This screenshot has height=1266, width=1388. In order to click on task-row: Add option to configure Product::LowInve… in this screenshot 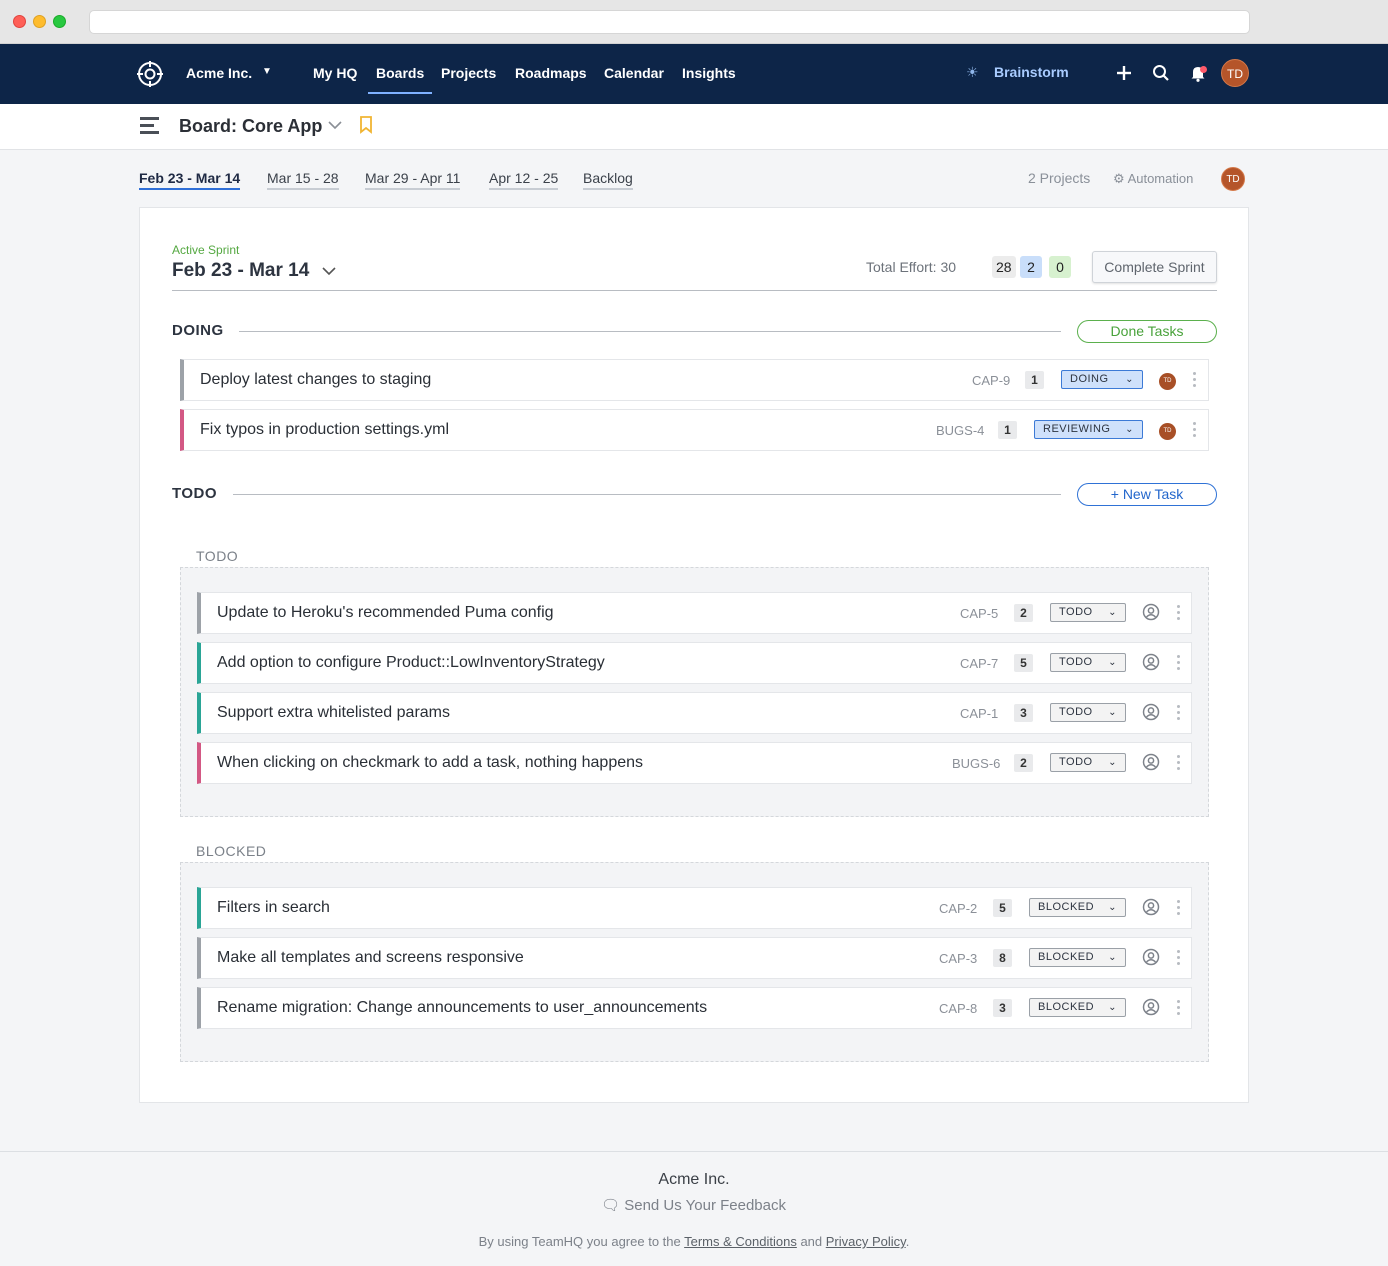, I will do `click(694, 663)`.